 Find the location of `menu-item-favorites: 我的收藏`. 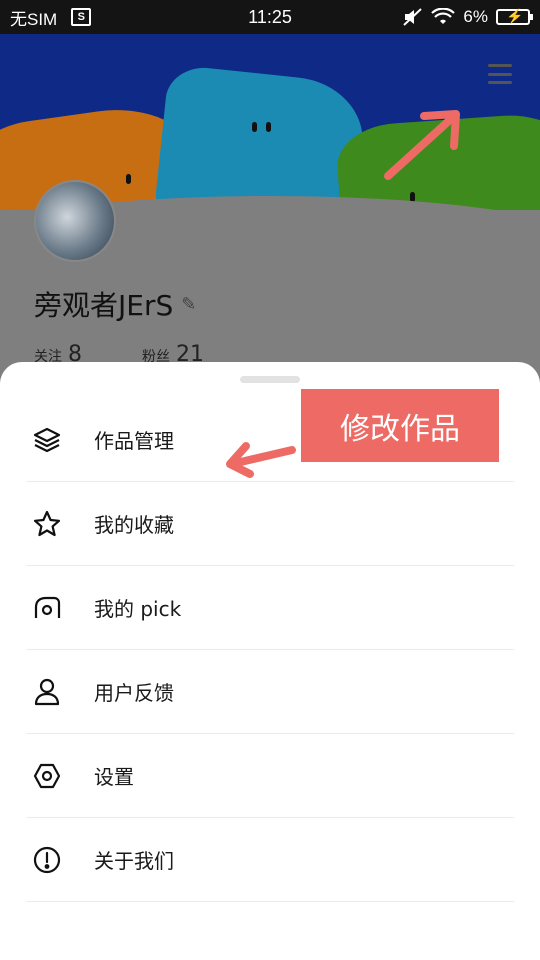

menu-item-favorites: 我的收藏 is located at coordinates (270, 524).